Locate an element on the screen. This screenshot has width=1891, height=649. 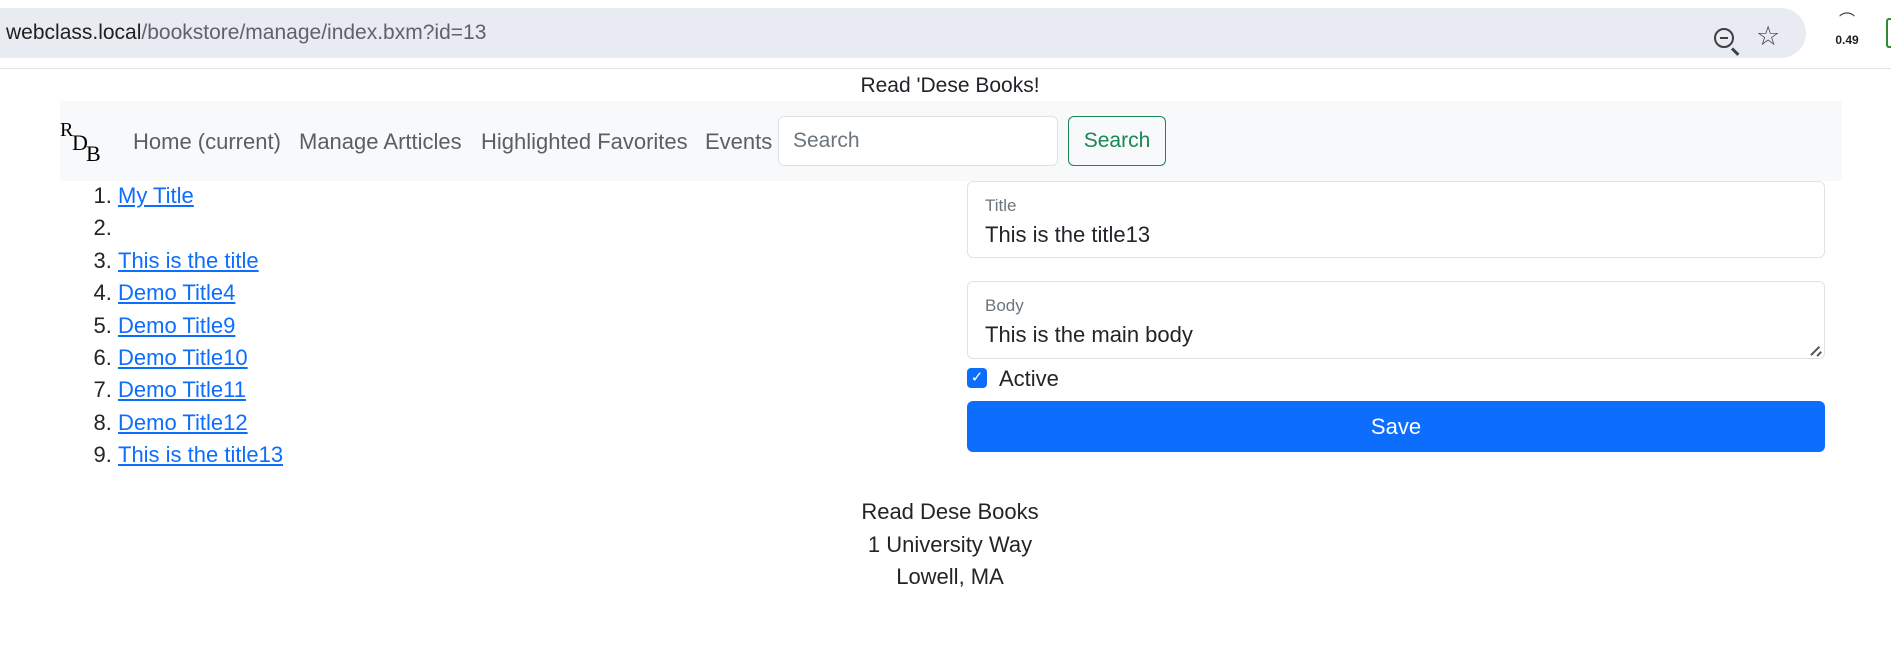
article-link: Demo Title11 is located at coordinates (182, 389).